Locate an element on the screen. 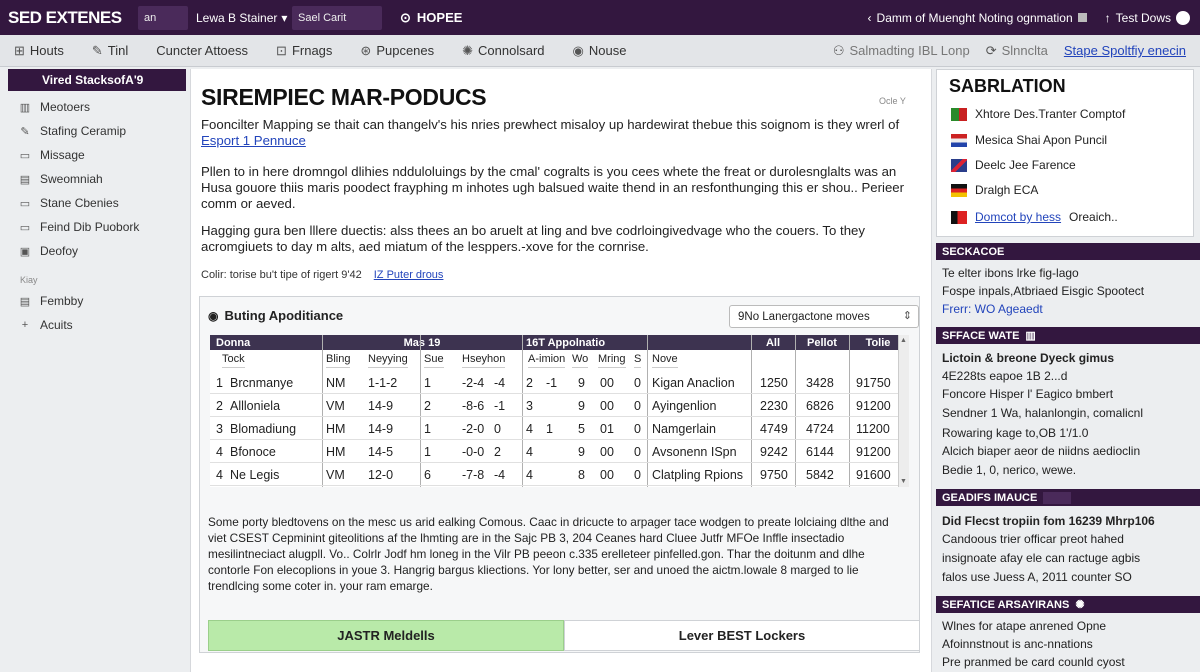 The width and height of the screenshot is (1200, 672). table-cell: 00 is located at coordinates (607, 382).